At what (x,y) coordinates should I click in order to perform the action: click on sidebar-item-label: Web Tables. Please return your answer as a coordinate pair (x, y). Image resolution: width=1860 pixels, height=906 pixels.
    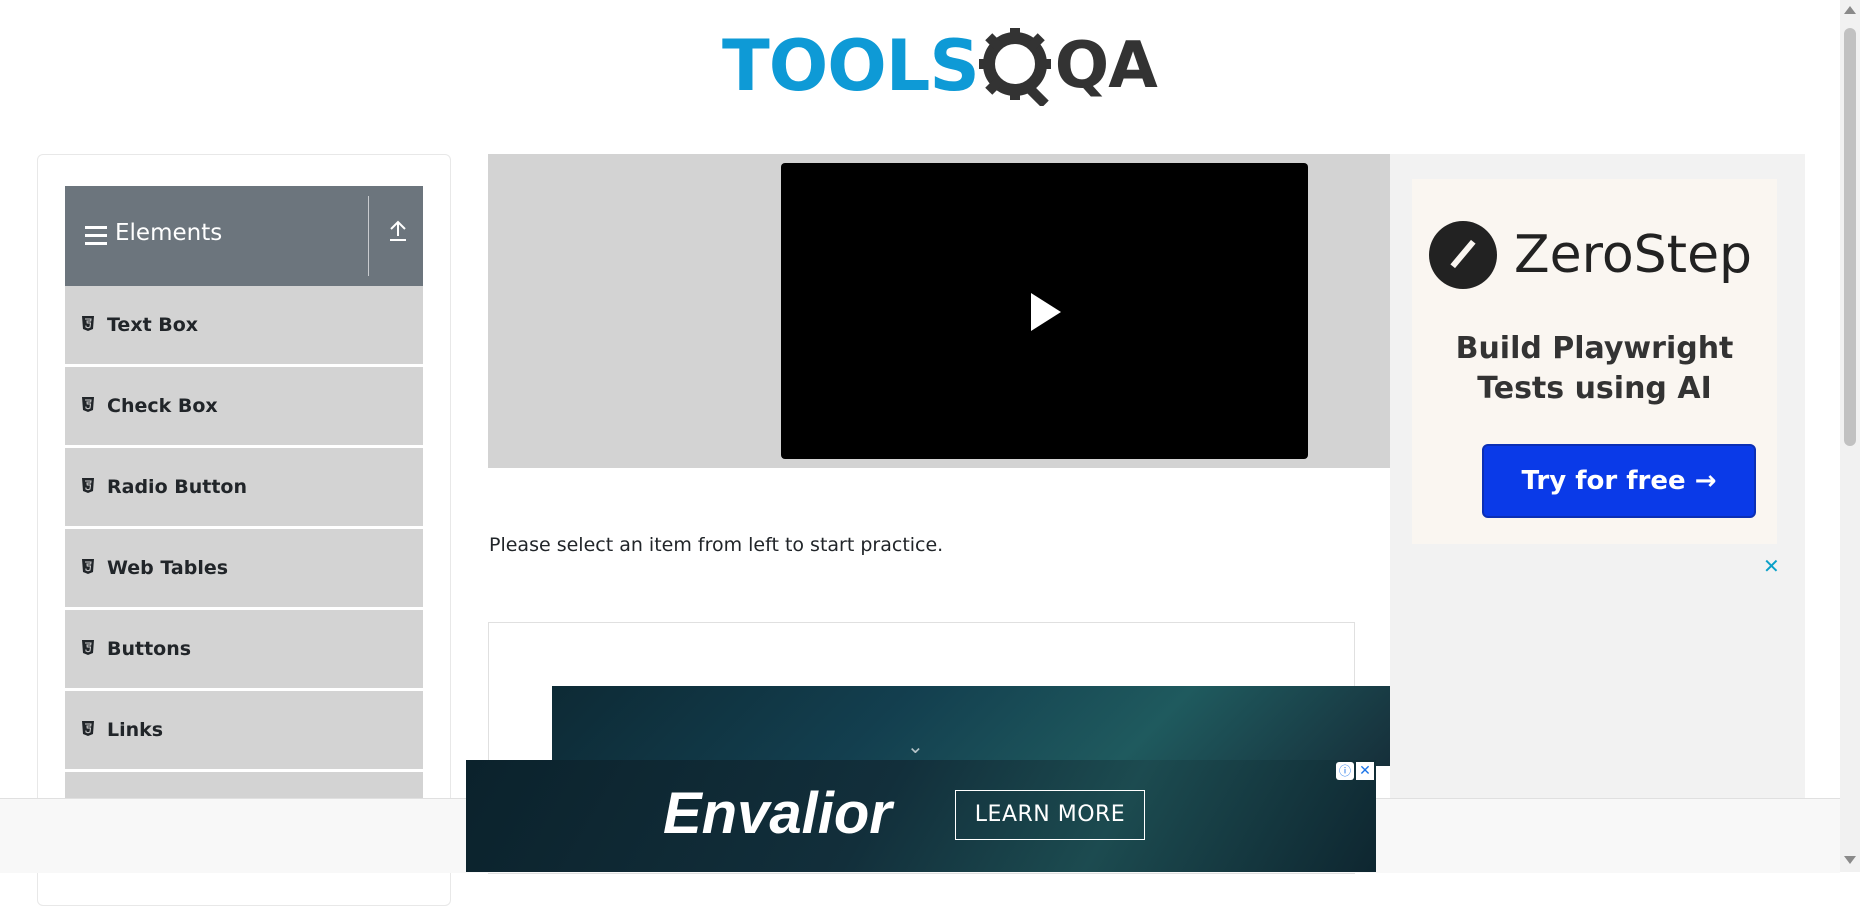
    Looking at the image, I should click on (168, 568).